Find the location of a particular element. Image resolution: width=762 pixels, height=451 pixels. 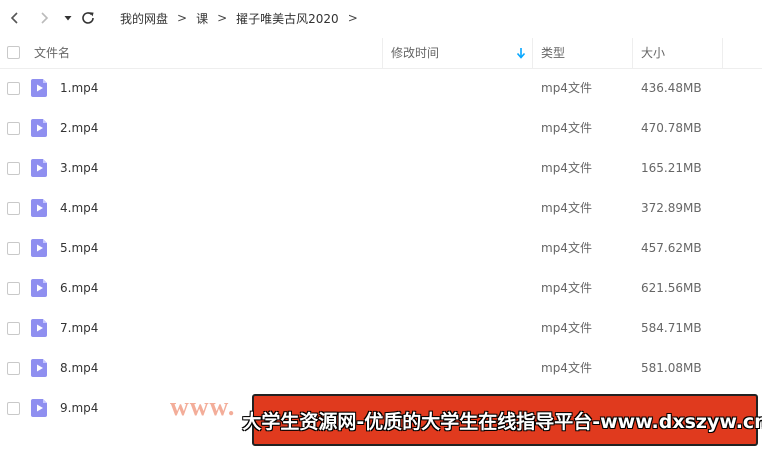

select-all-checkbox is located at coordinates (13, 52).